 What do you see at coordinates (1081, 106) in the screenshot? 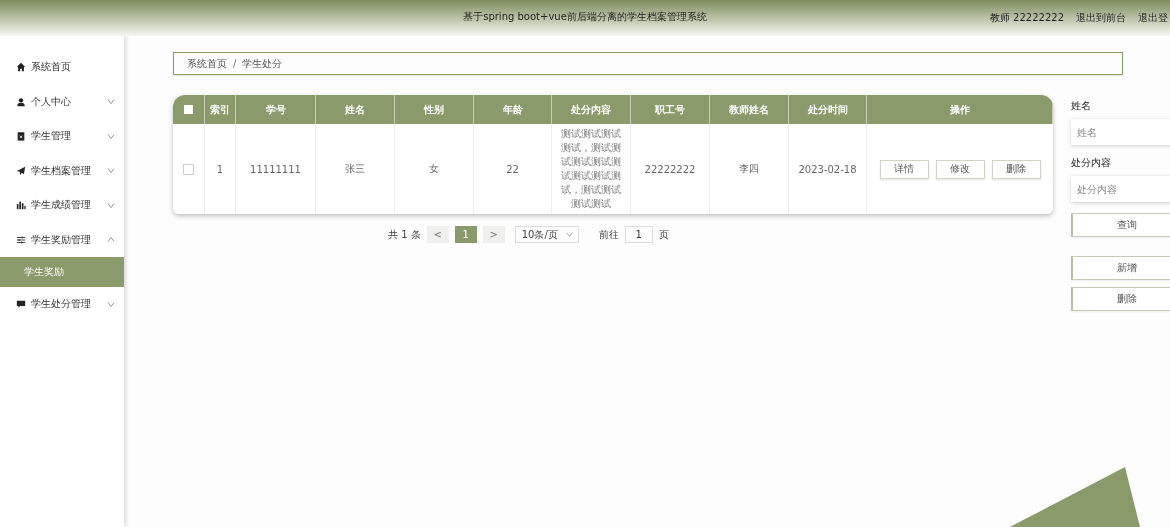
I see `field-label: 姓名` at bounding box center [1081, 106].